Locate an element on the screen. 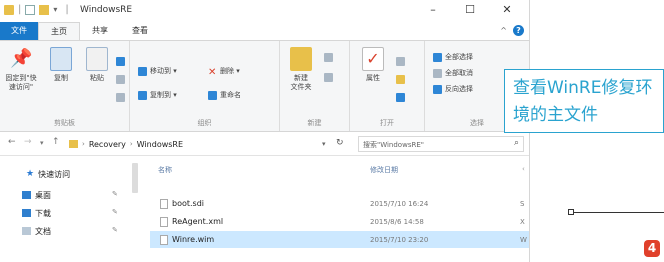  group-new: 新建 文件夹 新建 is located at coordinates (315, 86).